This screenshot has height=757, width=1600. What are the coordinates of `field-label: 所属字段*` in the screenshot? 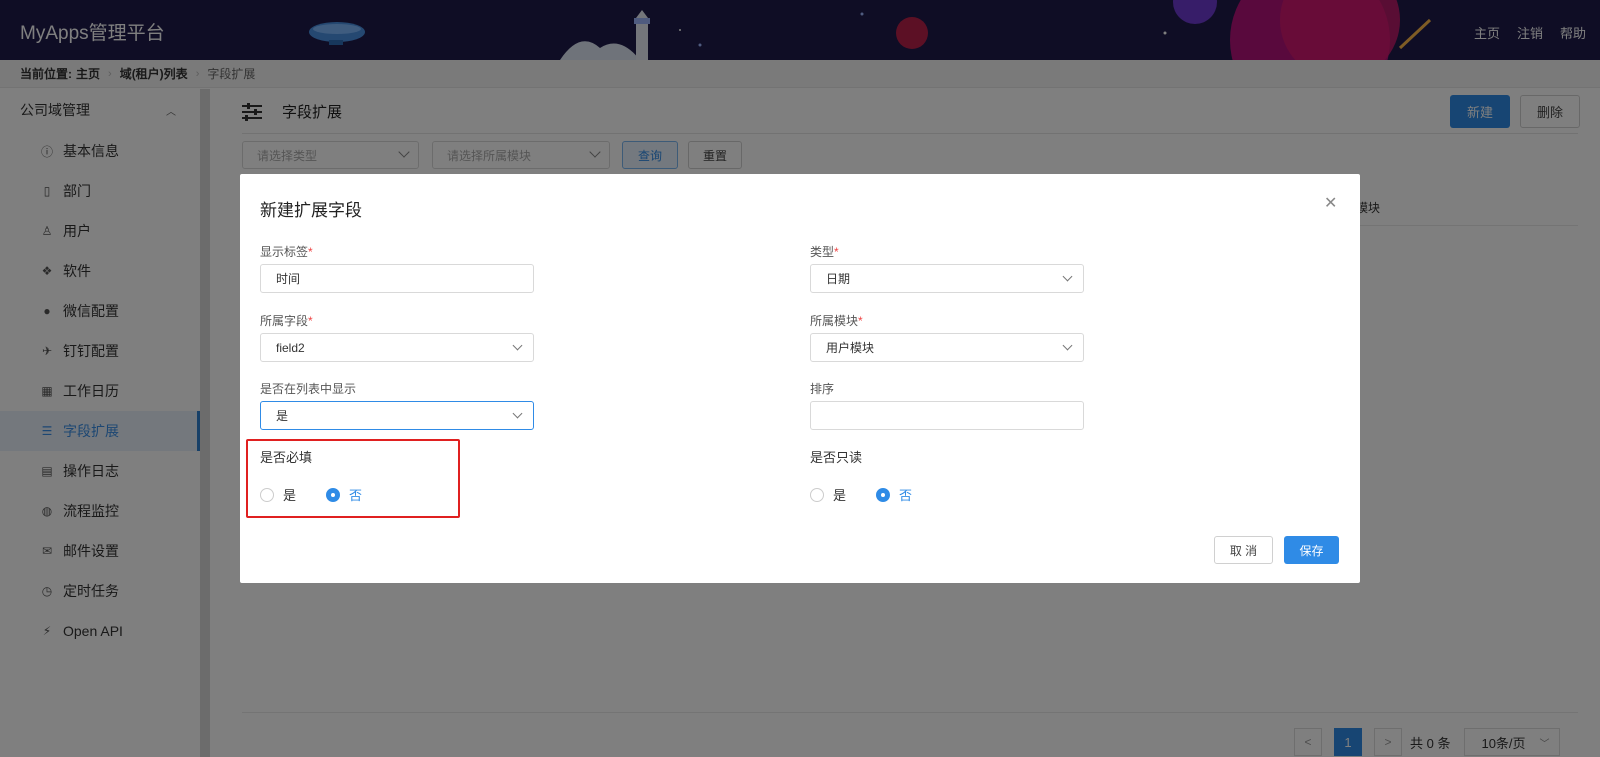 It's located at (286, 320).